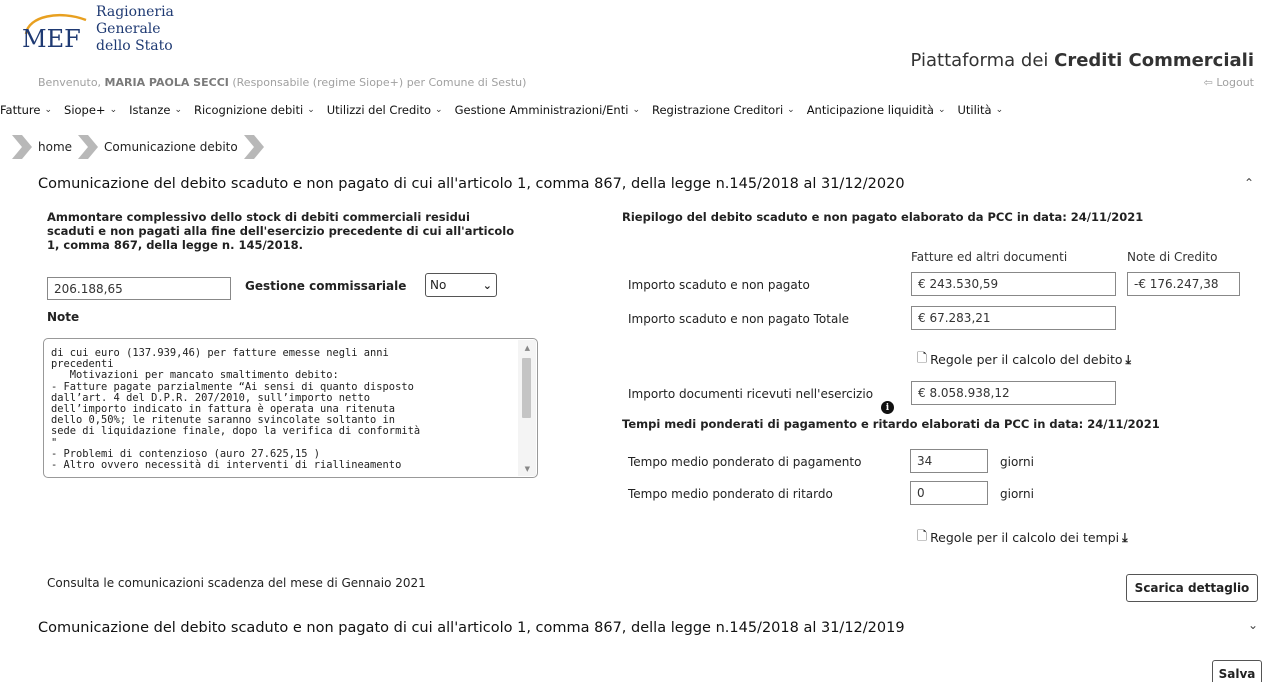  I want to click on importo-totale-field: € 67.283,21, so click(1013, 318).